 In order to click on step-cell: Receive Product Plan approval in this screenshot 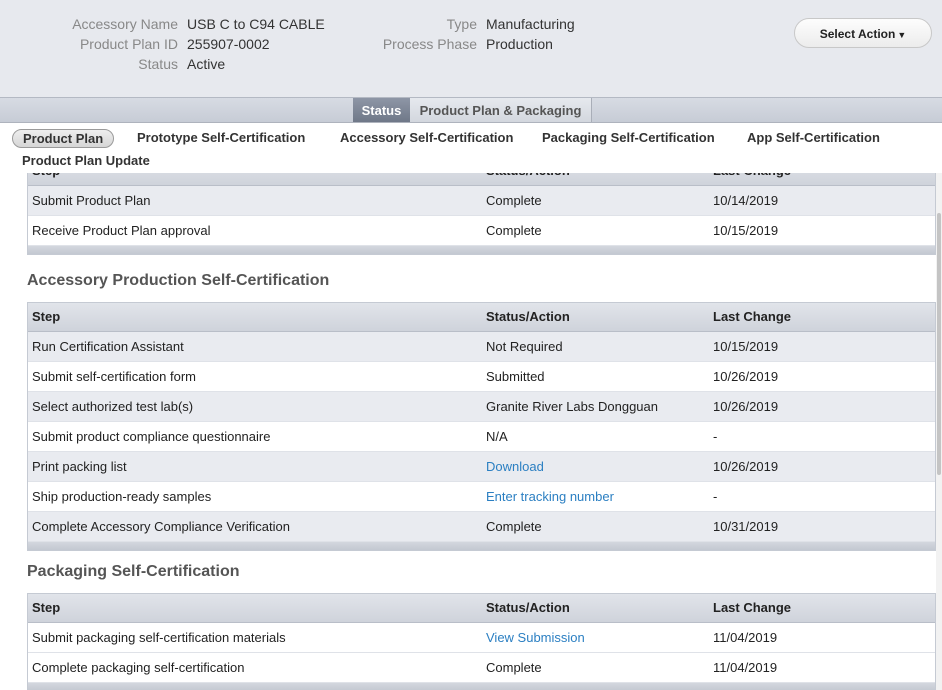, I will do `click(121, 230)`.